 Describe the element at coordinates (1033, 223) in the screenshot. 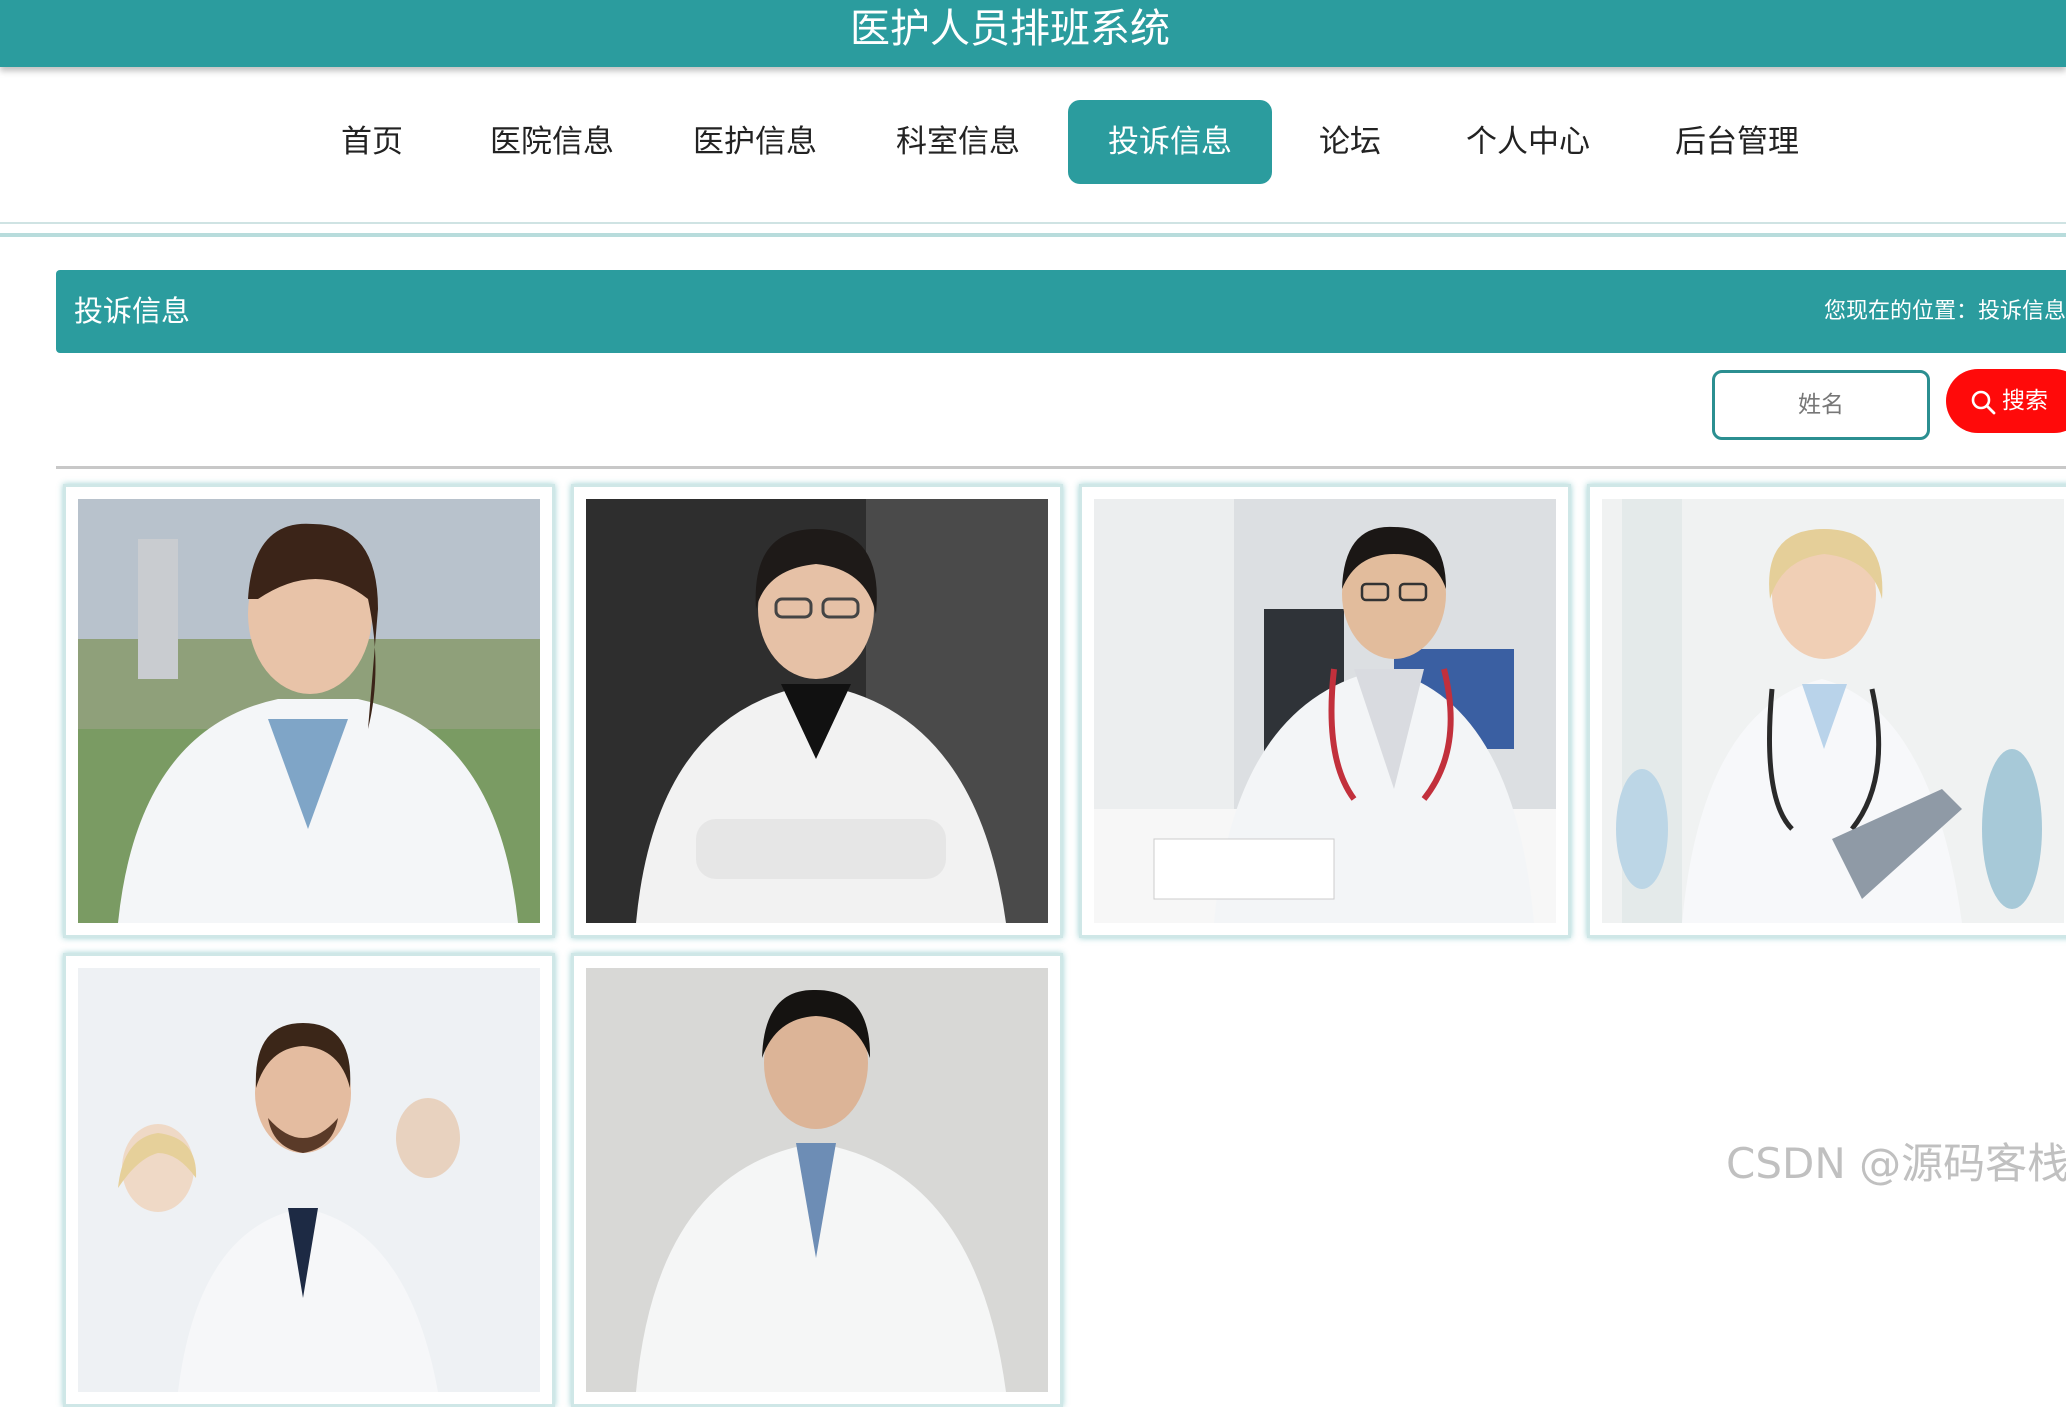

I see `nav-divider` at that location.